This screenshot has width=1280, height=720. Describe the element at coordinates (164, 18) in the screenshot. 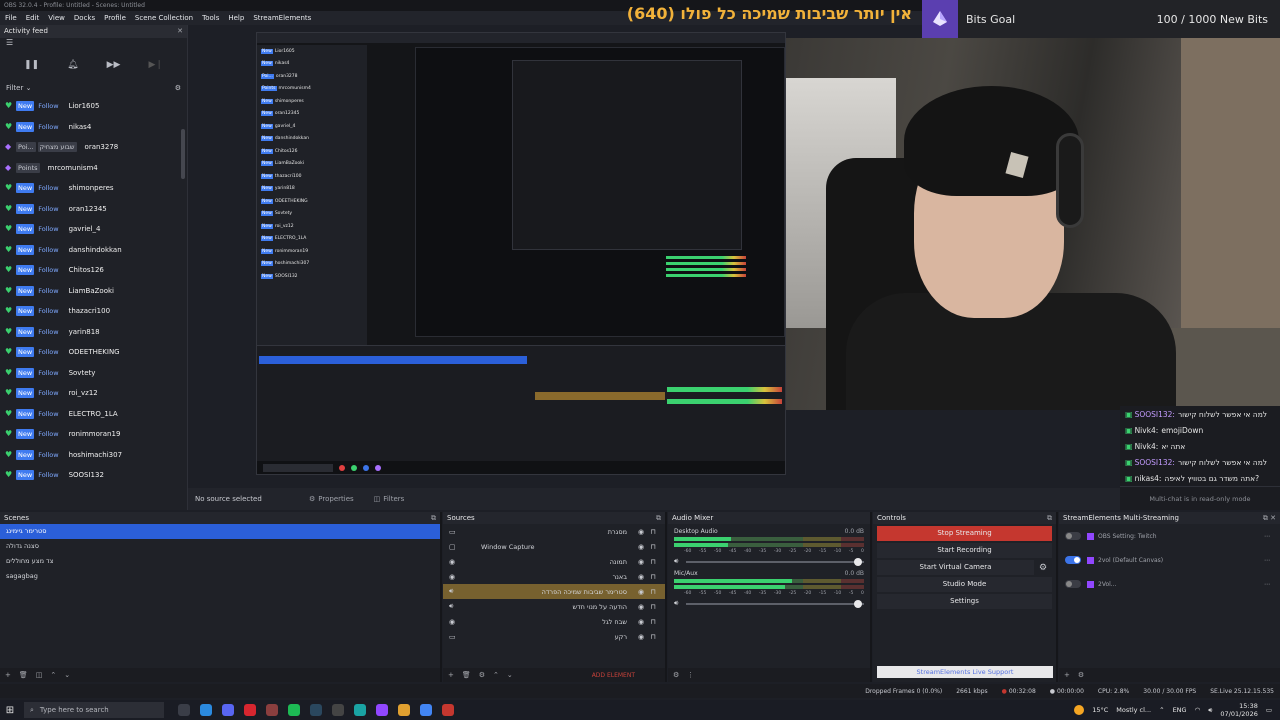

I see `menu-item-scene-collection: Scene Collection` at that location.